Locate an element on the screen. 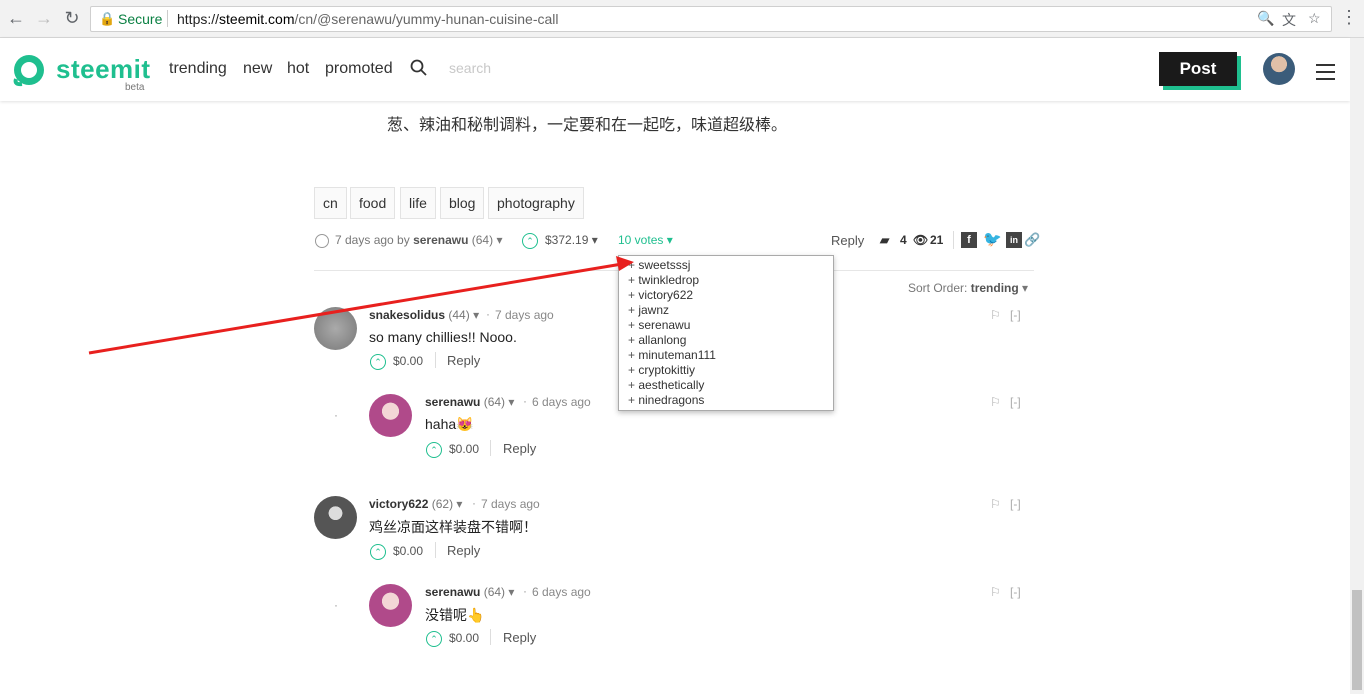 Image resolution: width=1364 pixels, height=694 pixels. lock-icon: 🔒 is located at coordinates (107, 18).